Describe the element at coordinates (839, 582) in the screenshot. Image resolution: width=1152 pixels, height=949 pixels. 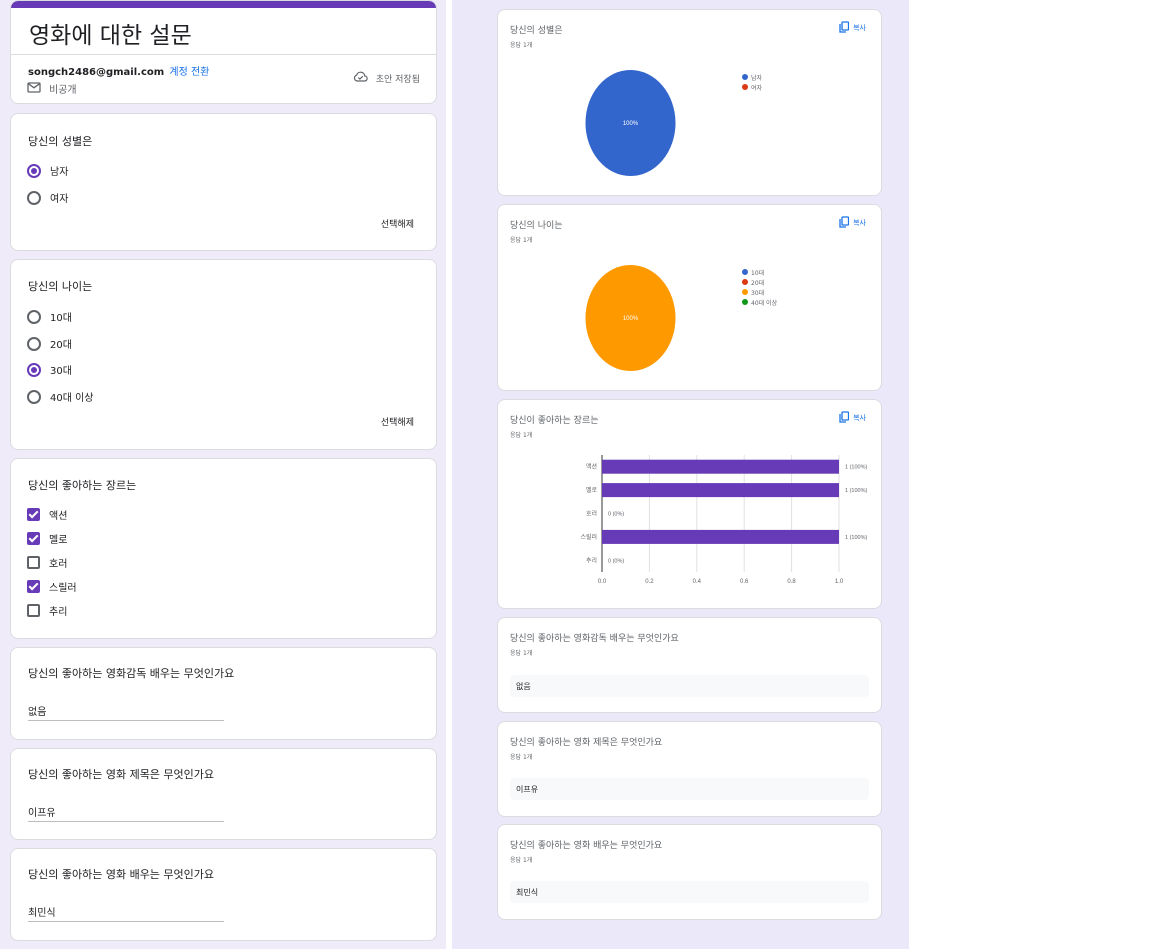
I see `x-tick-label: 1.0` at that location.